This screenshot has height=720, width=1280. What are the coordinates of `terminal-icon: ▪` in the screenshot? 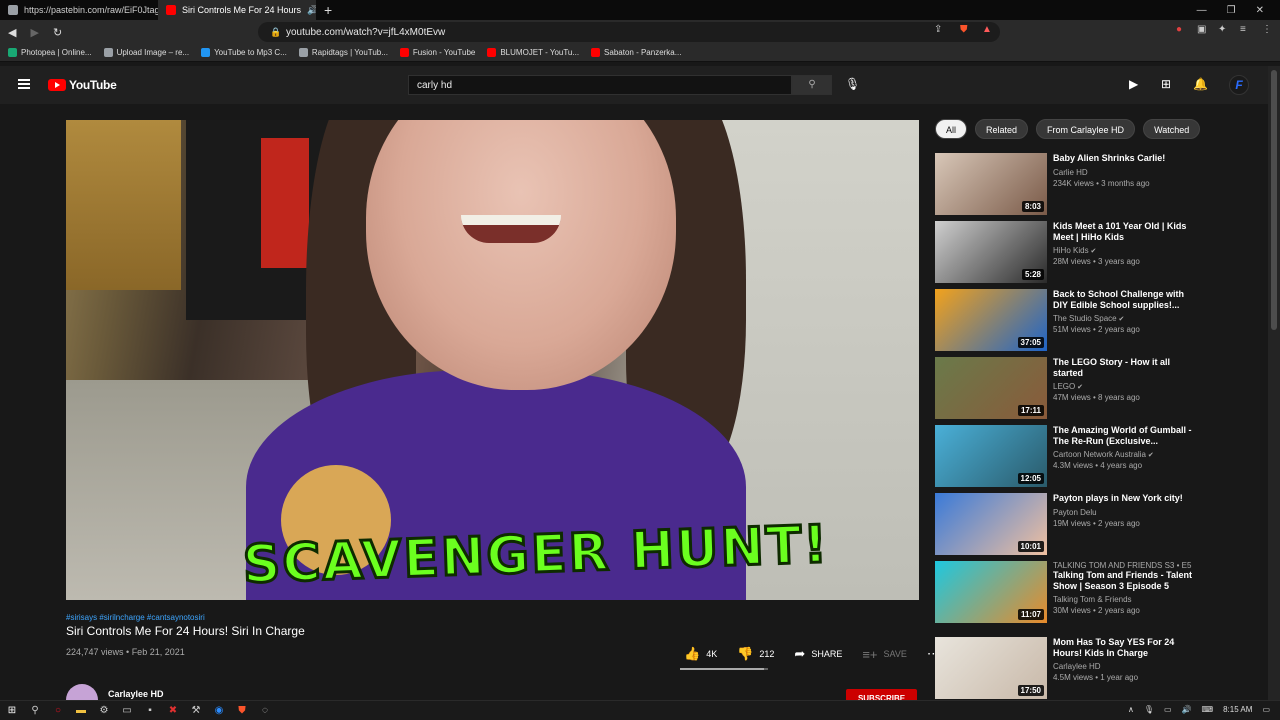 It's located at (150, 711).